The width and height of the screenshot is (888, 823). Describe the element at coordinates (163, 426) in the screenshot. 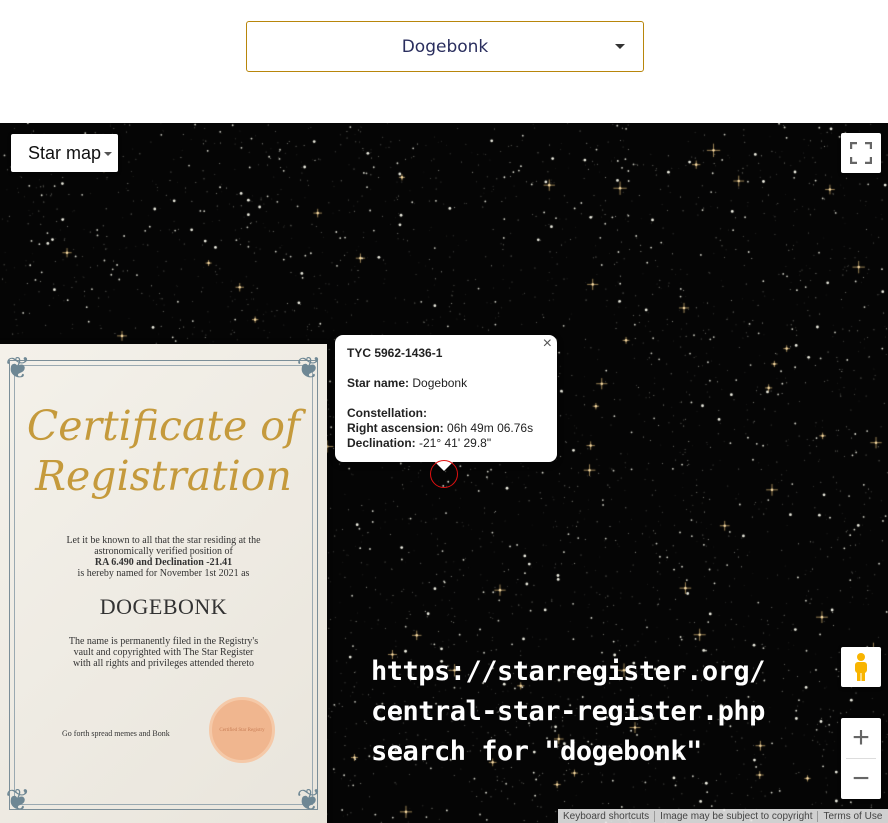

I see `certificate-title-line1: Certificate of` at that location.